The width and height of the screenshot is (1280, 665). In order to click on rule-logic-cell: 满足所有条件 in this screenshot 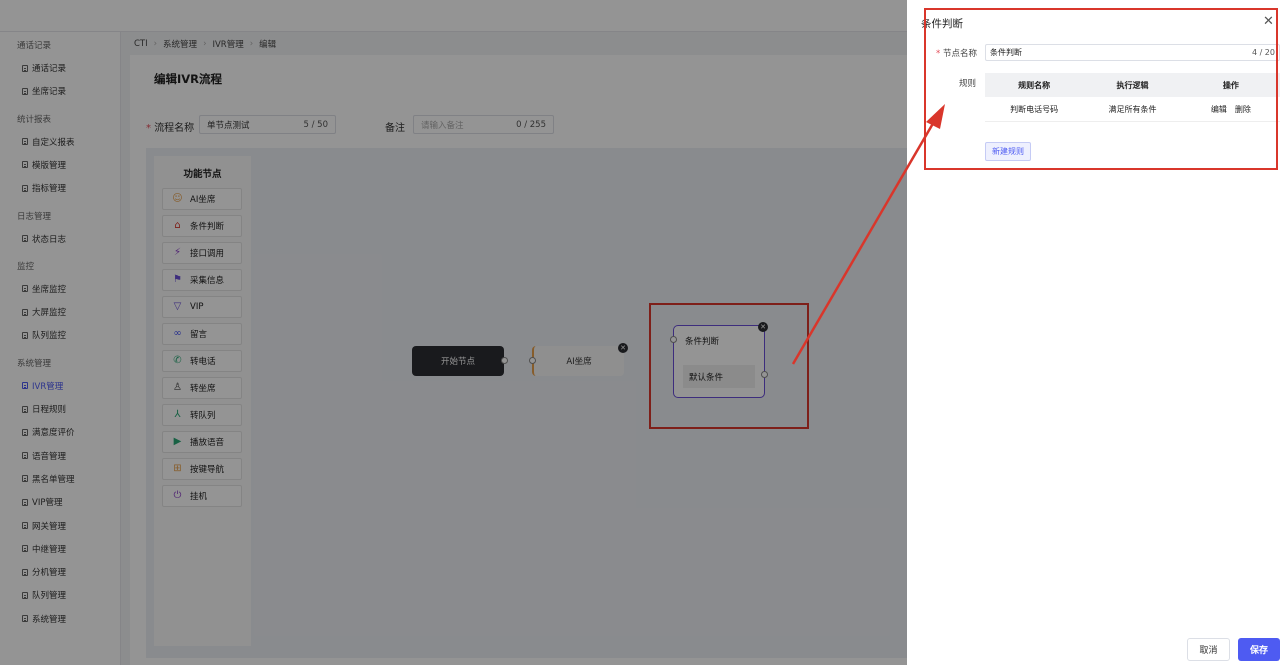, I will do `click(1132, 109)`.